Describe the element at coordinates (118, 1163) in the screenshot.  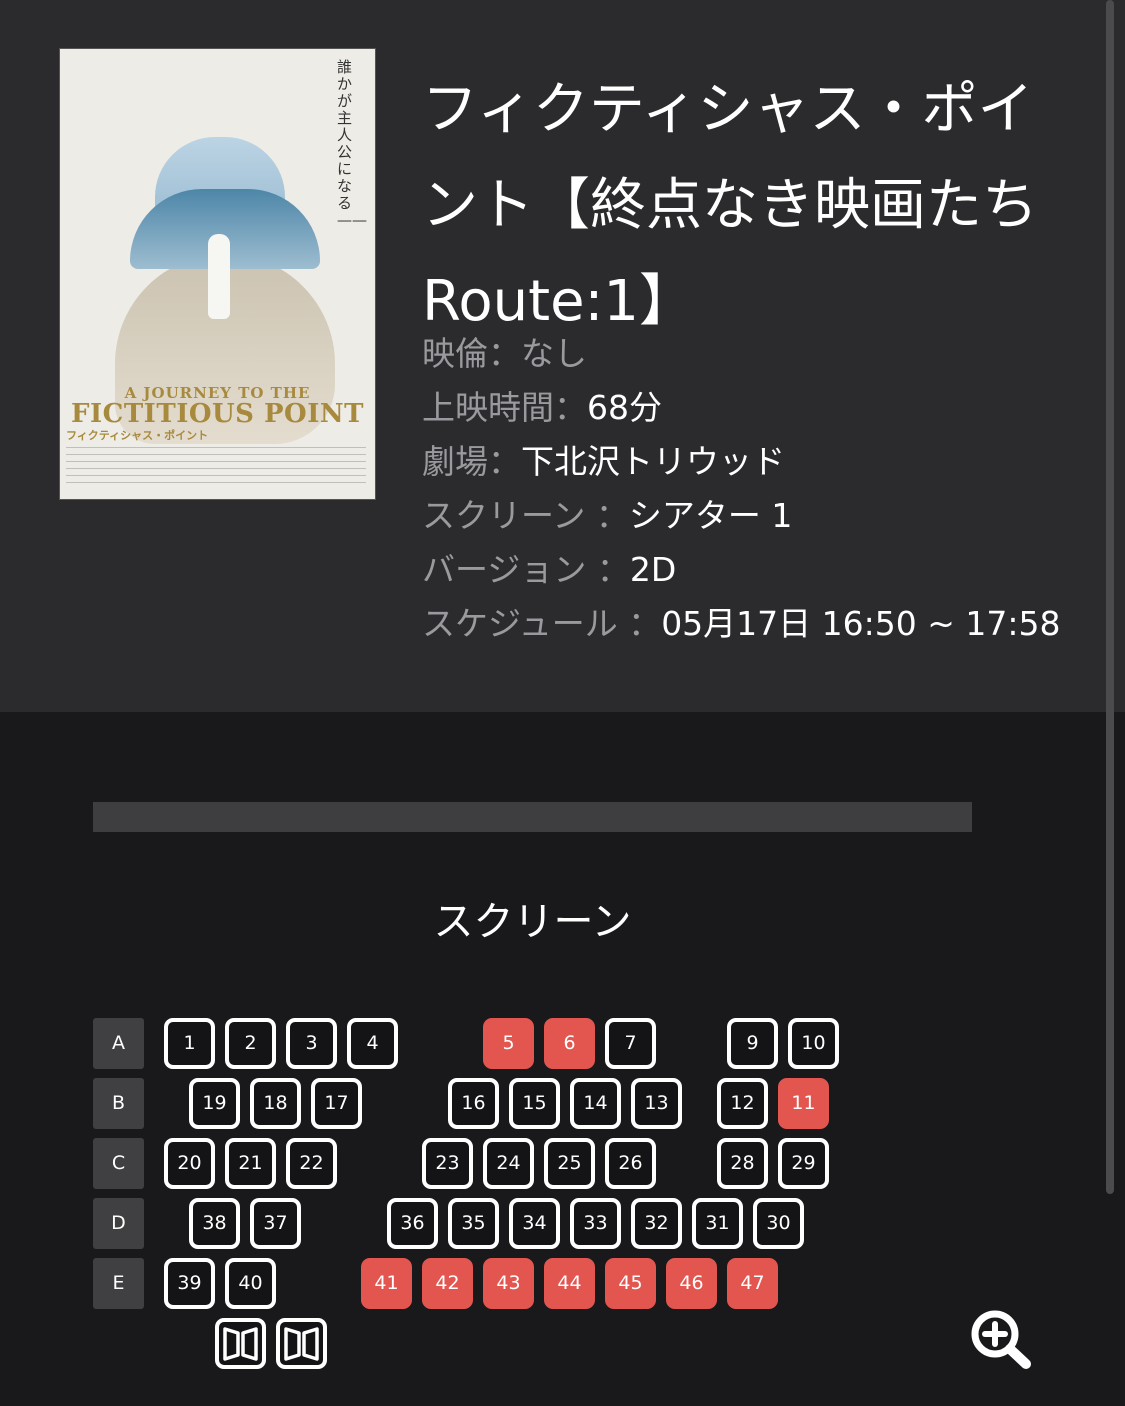
I see `row-label-c: C` at that location.